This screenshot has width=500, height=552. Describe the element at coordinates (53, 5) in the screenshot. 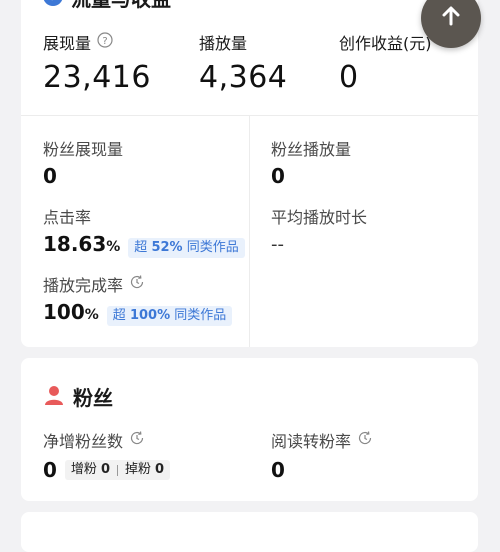

I see `check-badge-icon` at that location.